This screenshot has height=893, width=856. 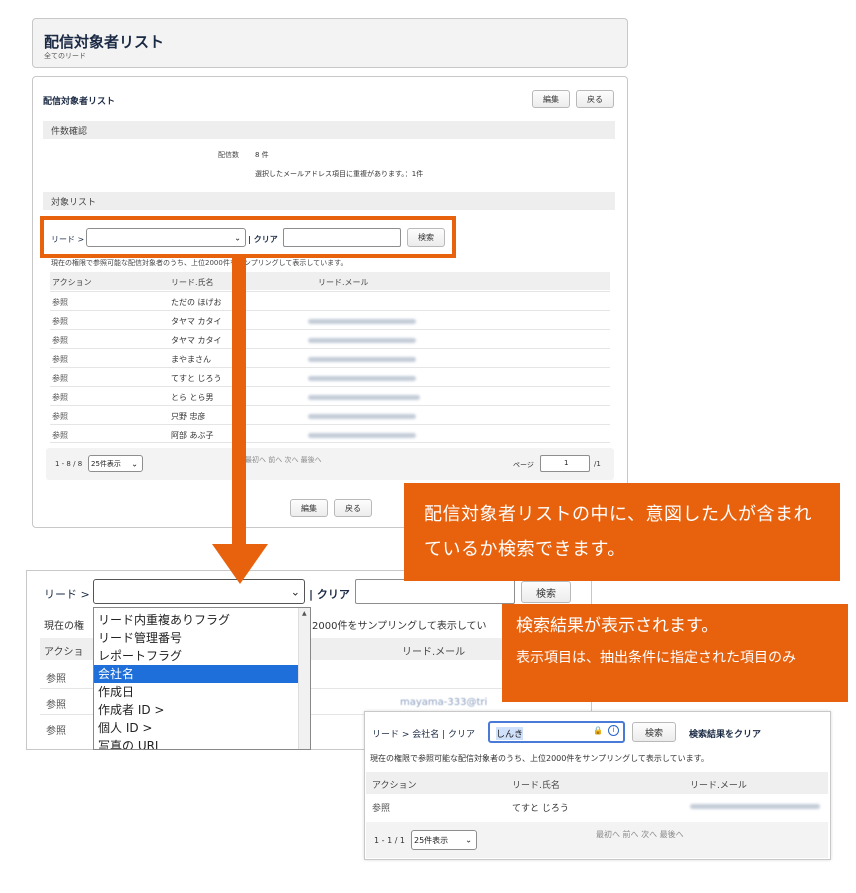 I want to click on table-row: 参照 とら とら男, so click(x=330, y=395).